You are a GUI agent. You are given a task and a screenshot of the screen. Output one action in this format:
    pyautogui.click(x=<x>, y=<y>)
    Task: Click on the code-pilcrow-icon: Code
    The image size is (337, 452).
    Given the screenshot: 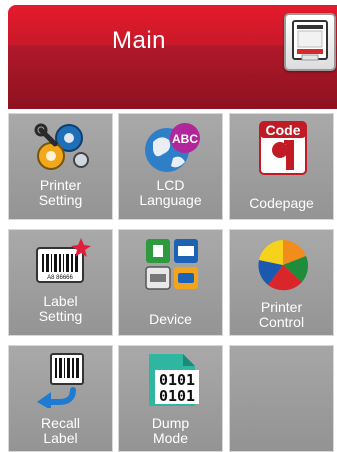 What is the action you would take?
    pyautogui.click(x=283, y=148)
    